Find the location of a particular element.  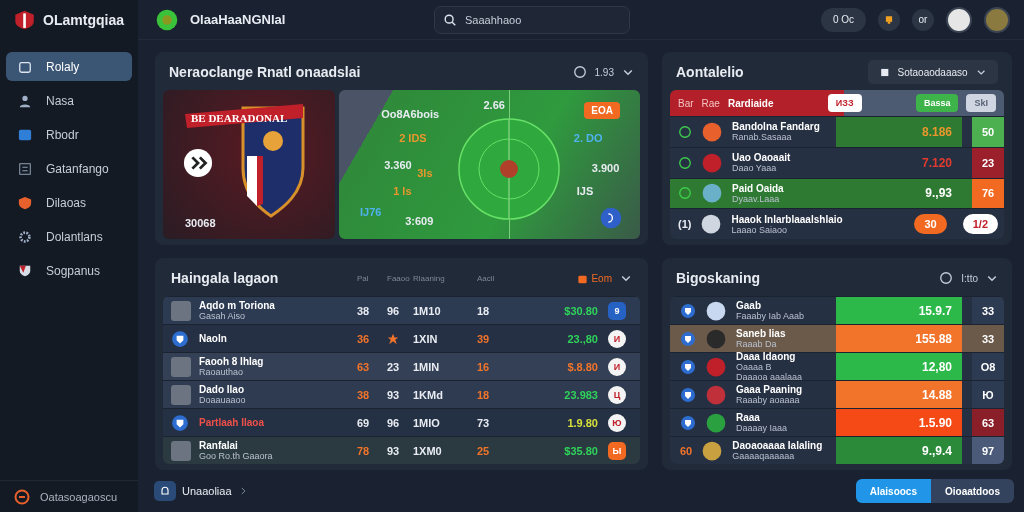

table-cell-text: 18 is located at coordinates (484, 394).